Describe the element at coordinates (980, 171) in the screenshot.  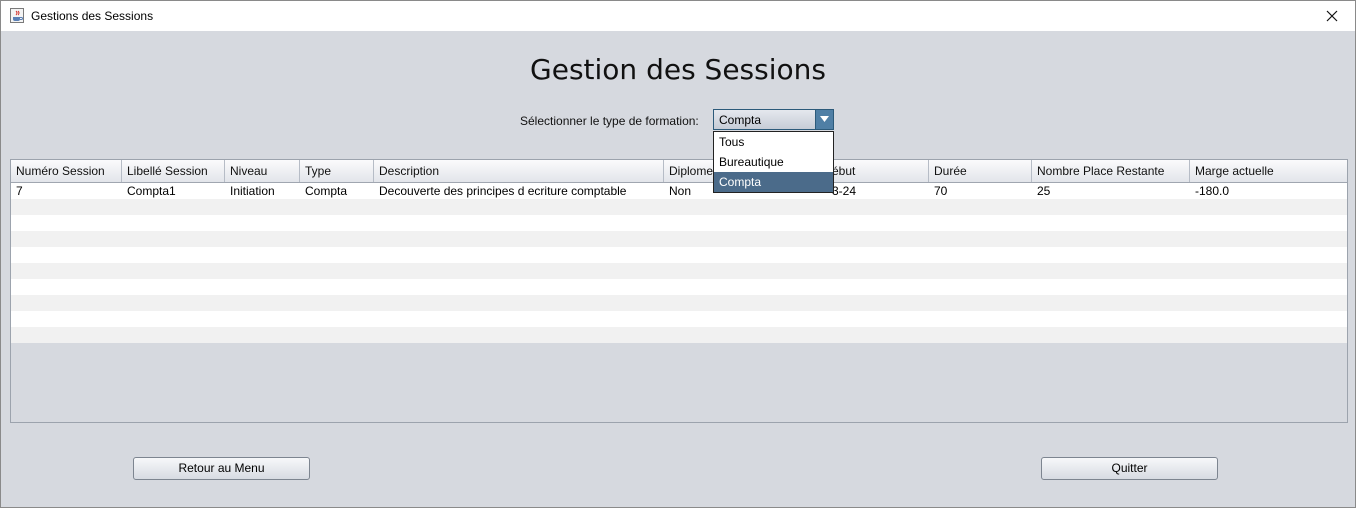
I see `column-header-duree: Durée` at that location.